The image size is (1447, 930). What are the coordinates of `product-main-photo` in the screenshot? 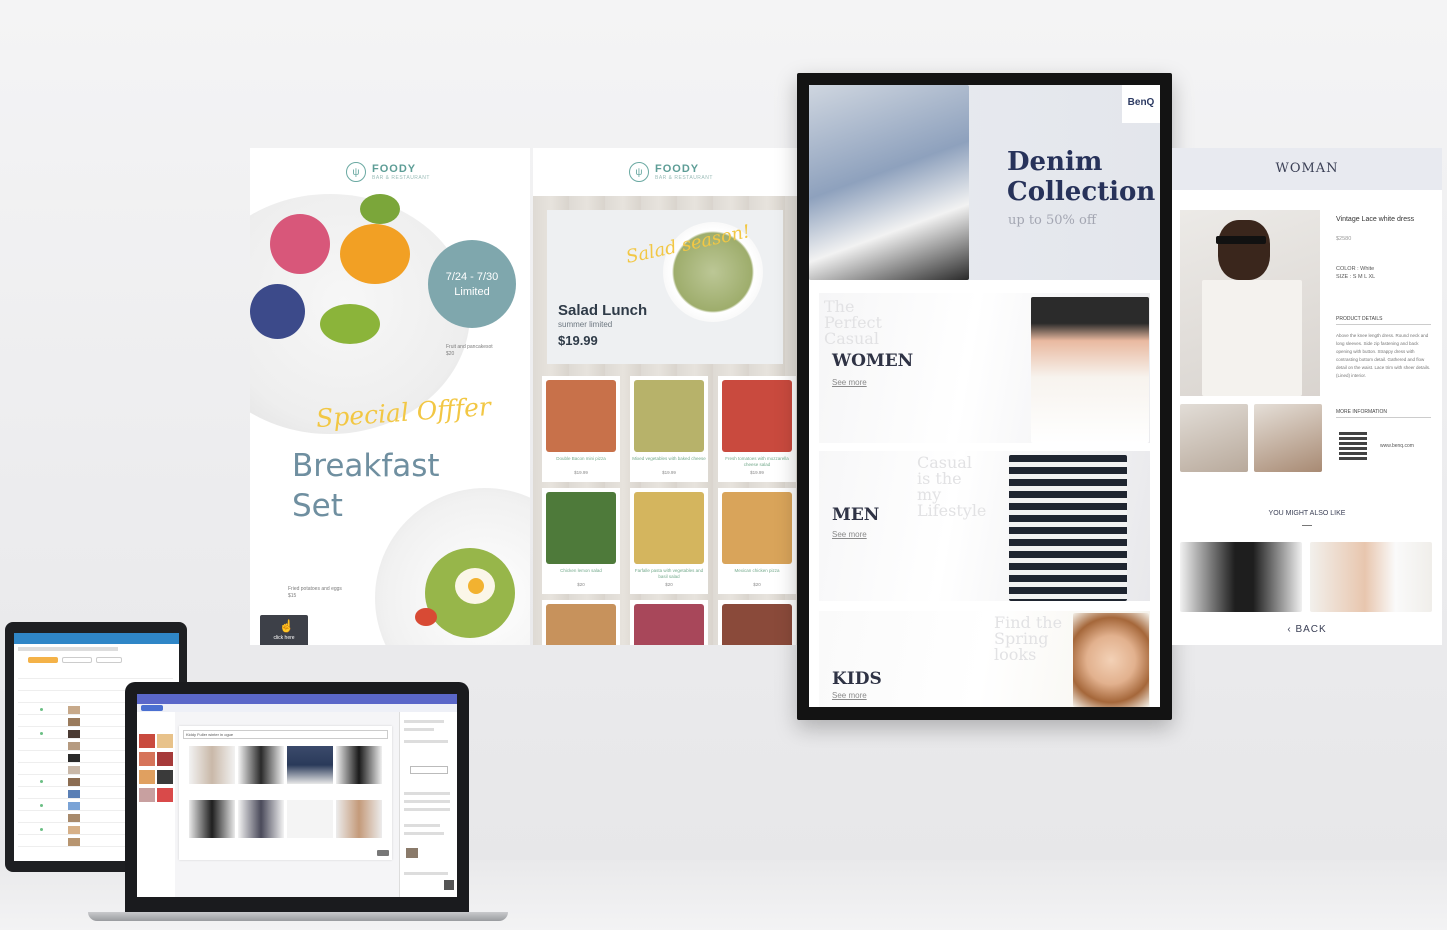 It's located at (1250, 303).